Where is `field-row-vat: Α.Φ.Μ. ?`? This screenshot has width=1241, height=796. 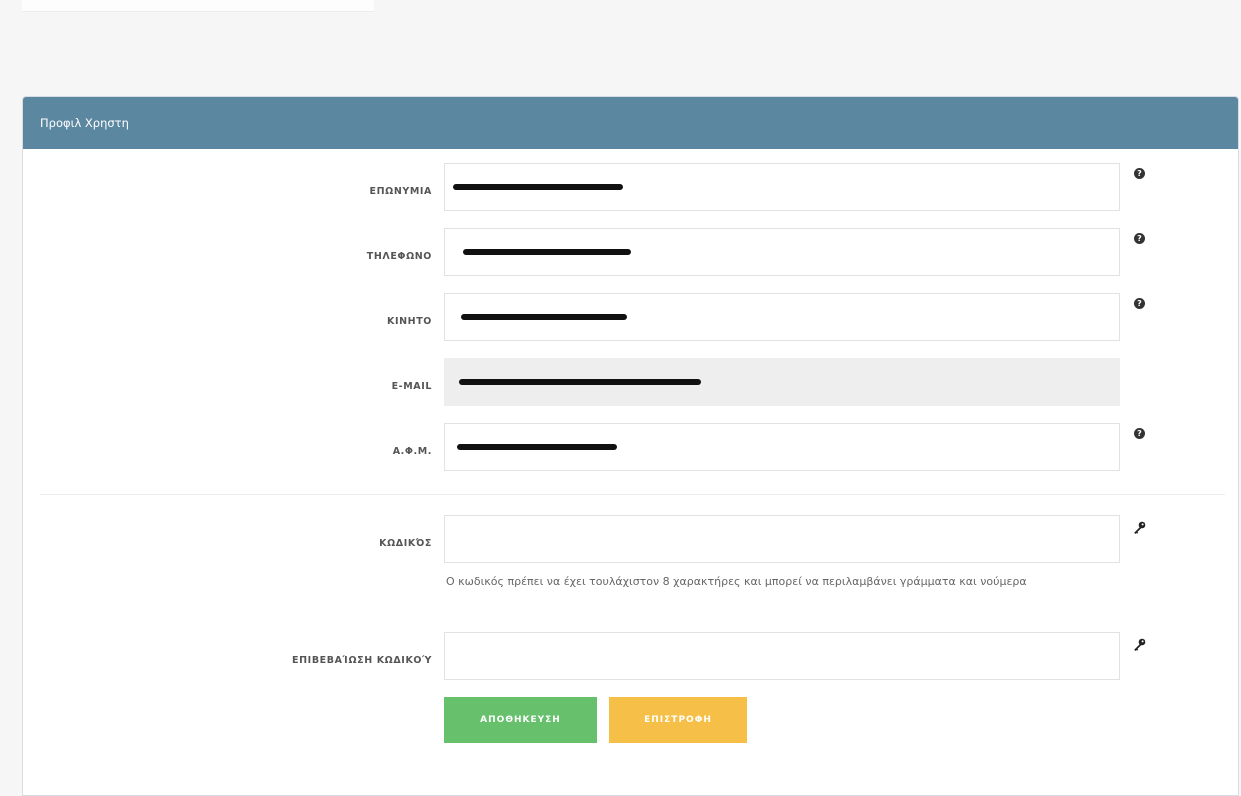
field-row-vat: Α.Φ.Μ. ? is located at coordinates (630, 447).